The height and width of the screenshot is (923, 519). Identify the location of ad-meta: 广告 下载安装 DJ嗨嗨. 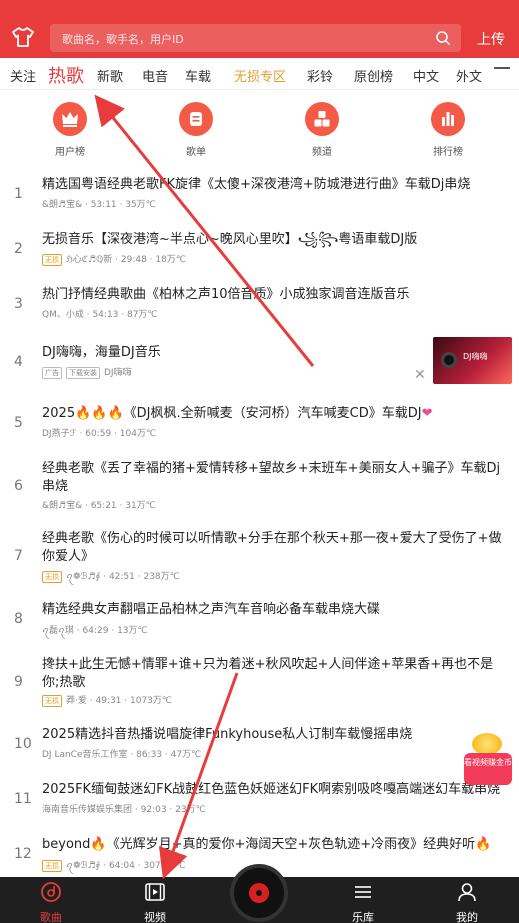
(87, 372).